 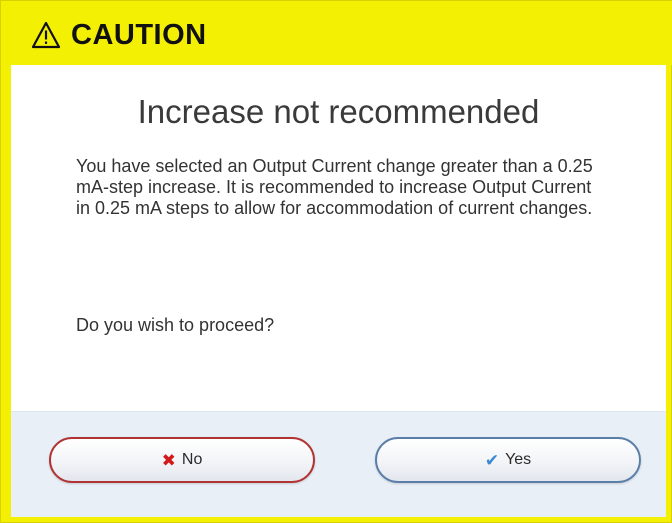 I want to click on dialog-title: CAUTION, so click(x=139, y=35).